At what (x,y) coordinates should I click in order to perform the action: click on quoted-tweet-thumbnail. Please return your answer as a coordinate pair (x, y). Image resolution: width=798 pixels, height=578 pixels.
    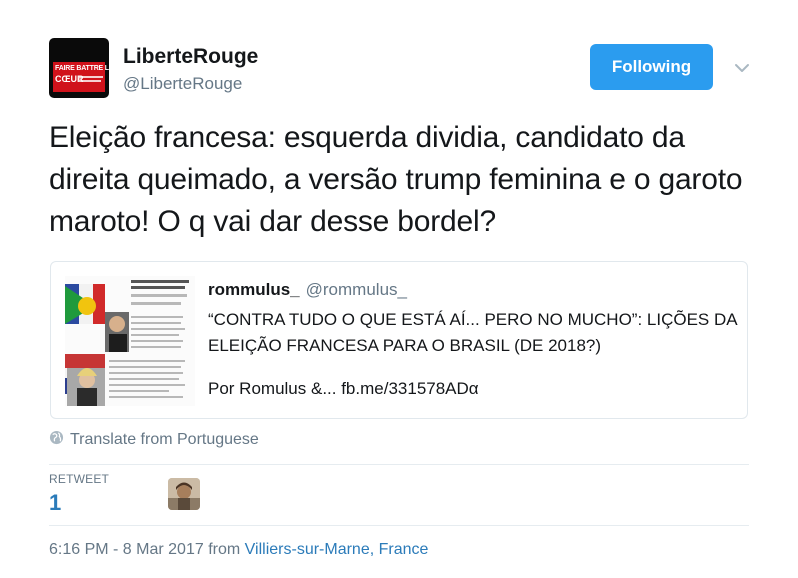
    Looking at the image, I should click on (130, 341).